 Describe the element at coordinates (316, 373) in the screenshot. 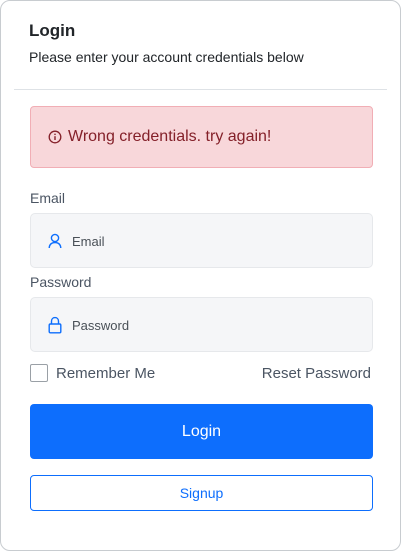

I see `reset-password-link: Reset Password` at that location.